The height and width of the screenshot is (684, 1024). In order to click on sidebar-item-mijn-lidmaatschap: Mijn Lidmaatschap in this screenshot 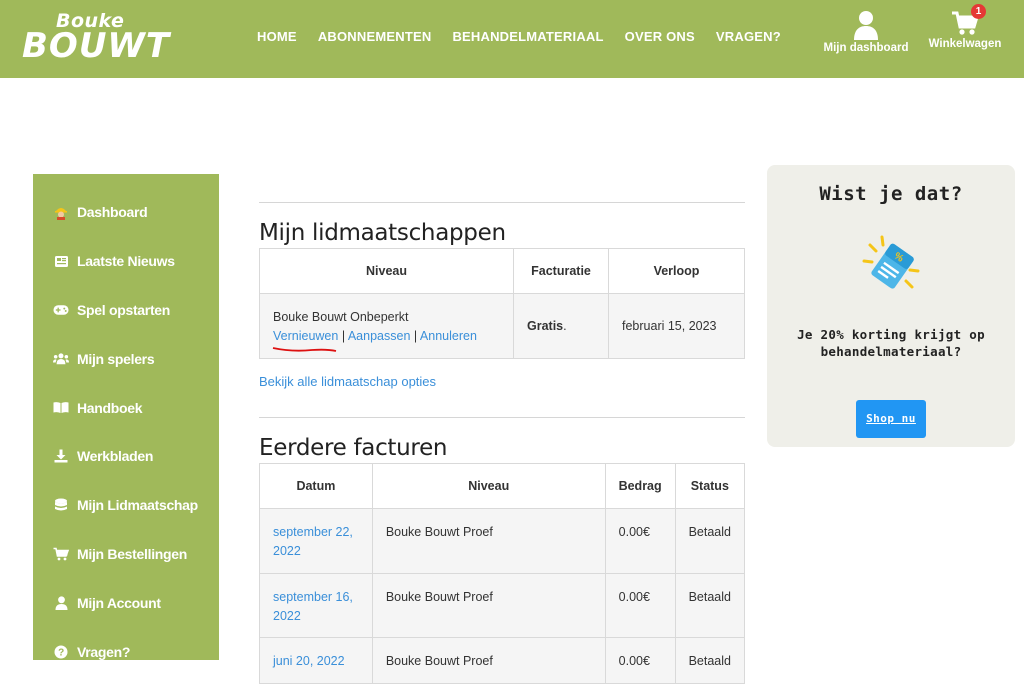, I will do `click(126, 505)`.